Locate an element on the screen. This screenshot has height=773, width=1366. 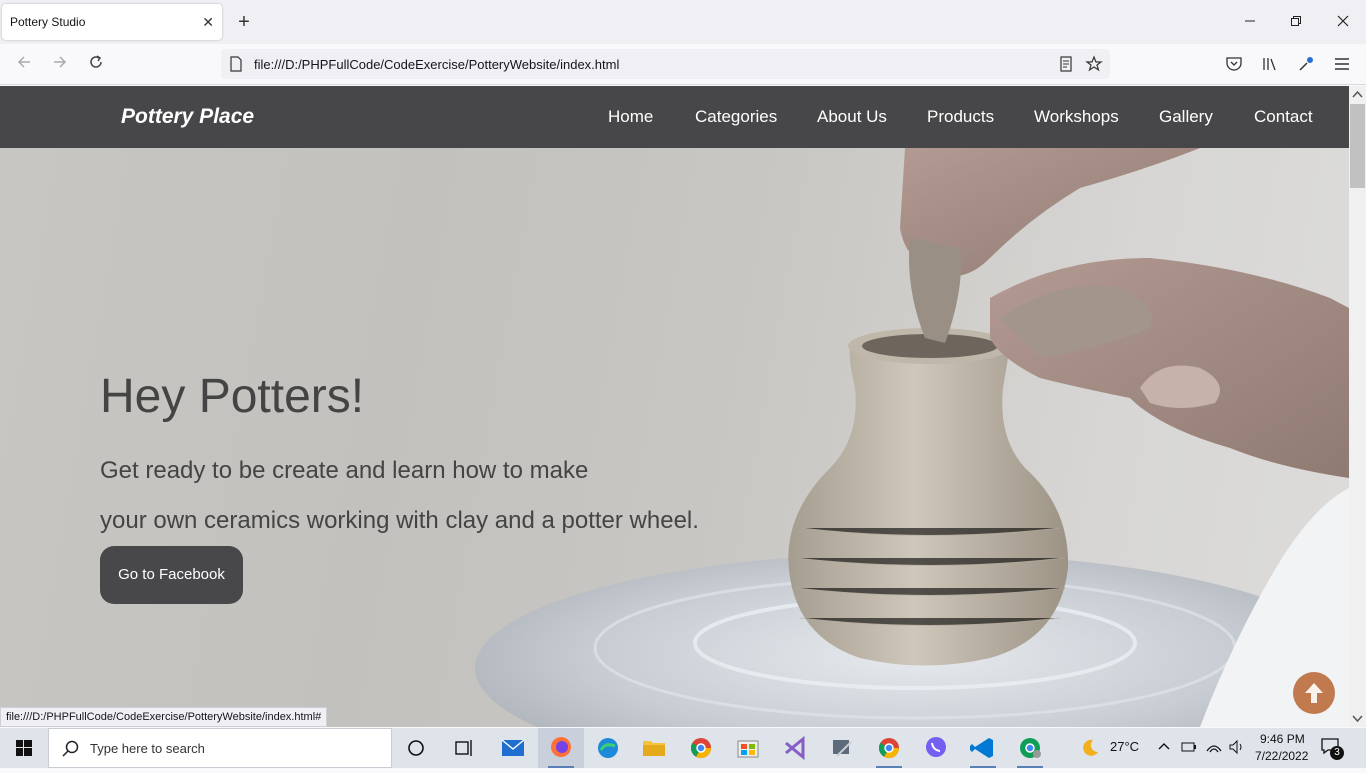
windows-logo-icon is located at coordinates (24, 748).